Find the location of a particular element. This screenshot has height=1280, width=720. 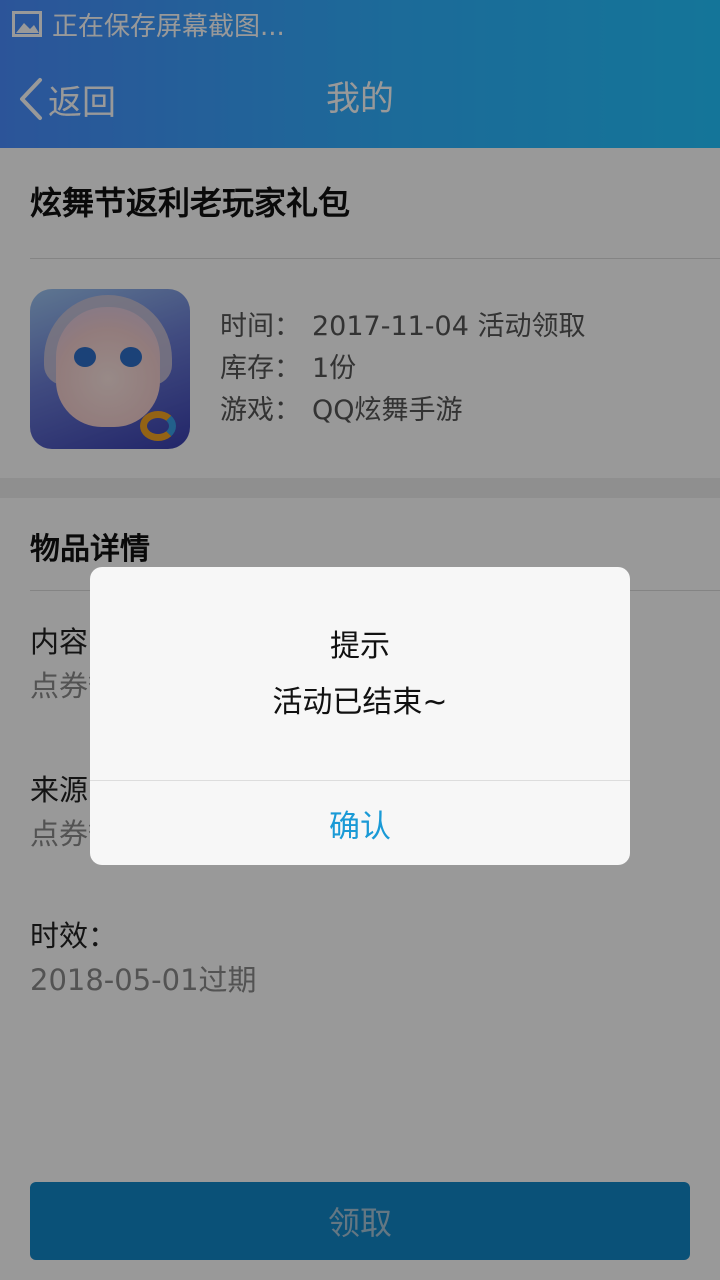

dialog-title: 提示 is located at coordinates (360, 646).